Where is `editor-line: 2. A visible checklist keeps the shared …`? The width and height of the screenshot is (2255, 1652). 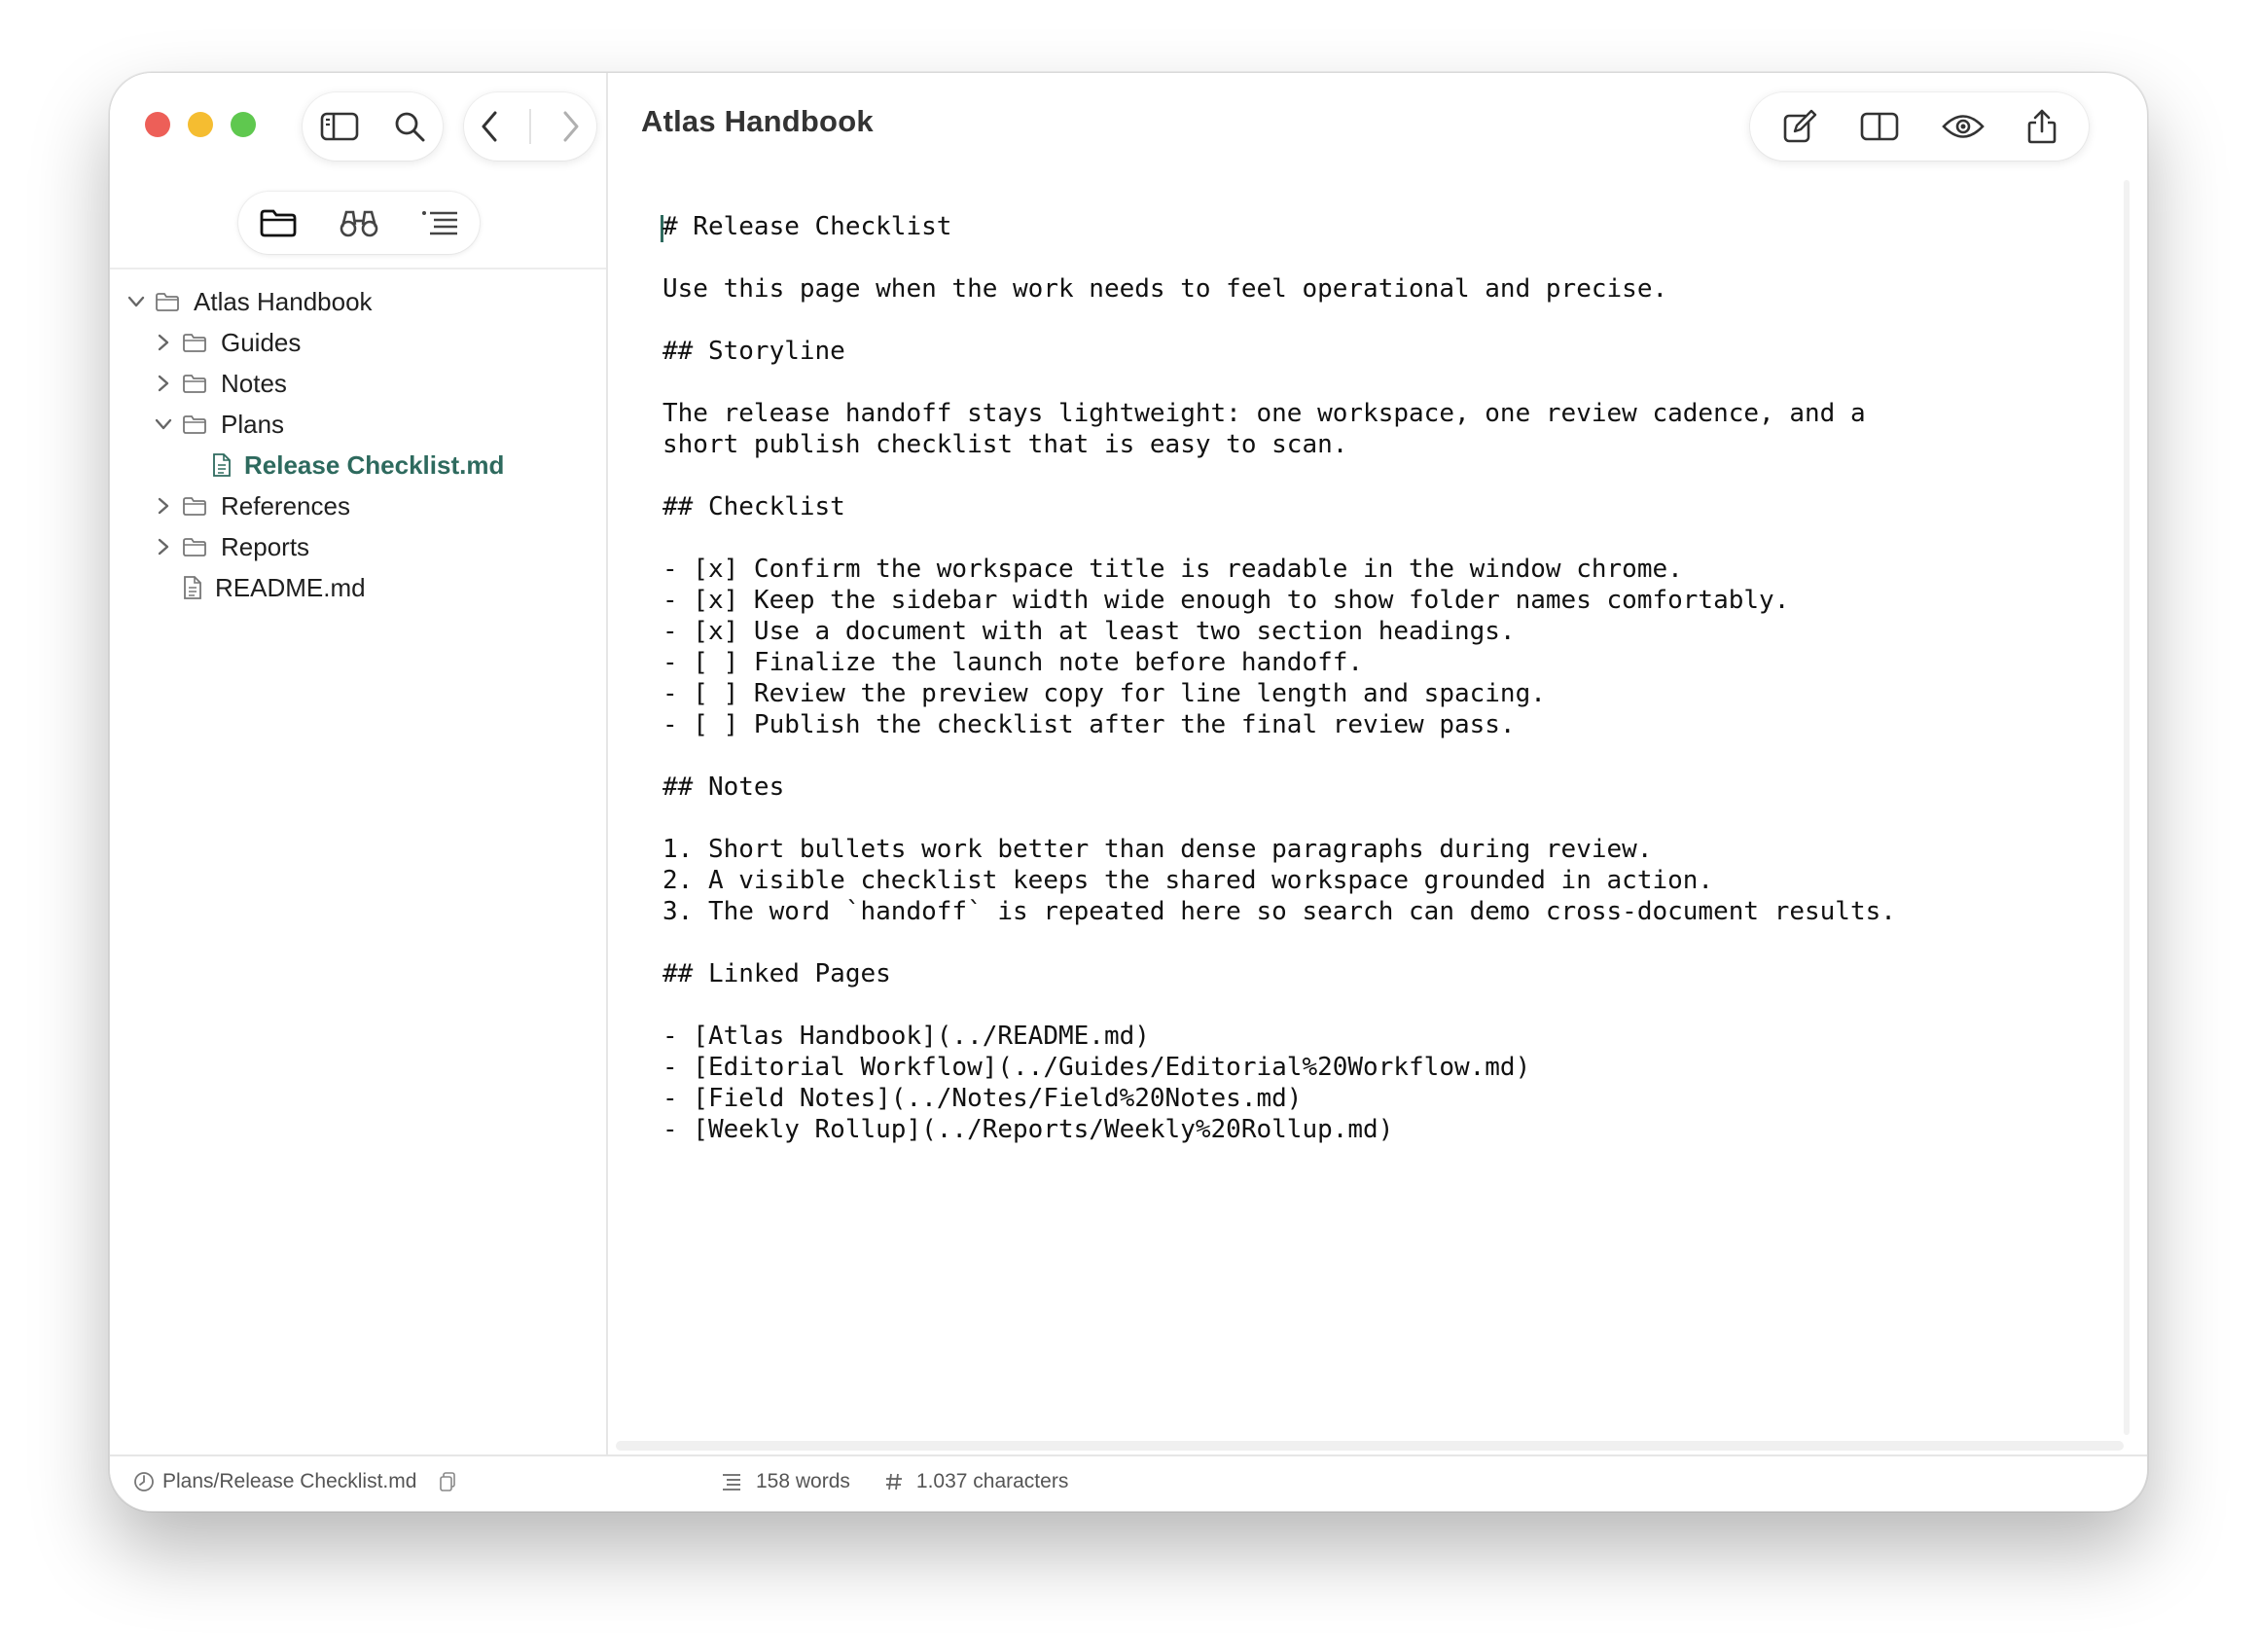
editor-line: 2. A visible checklist keeps the shared … is located at coordinates (1188, 880).